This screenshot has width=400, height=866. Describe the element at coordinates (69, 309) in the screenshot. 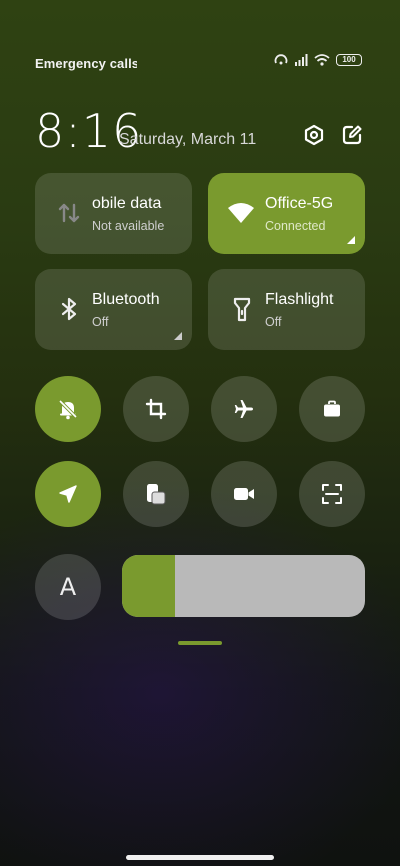

I see `bluetooth-icon` at that location.